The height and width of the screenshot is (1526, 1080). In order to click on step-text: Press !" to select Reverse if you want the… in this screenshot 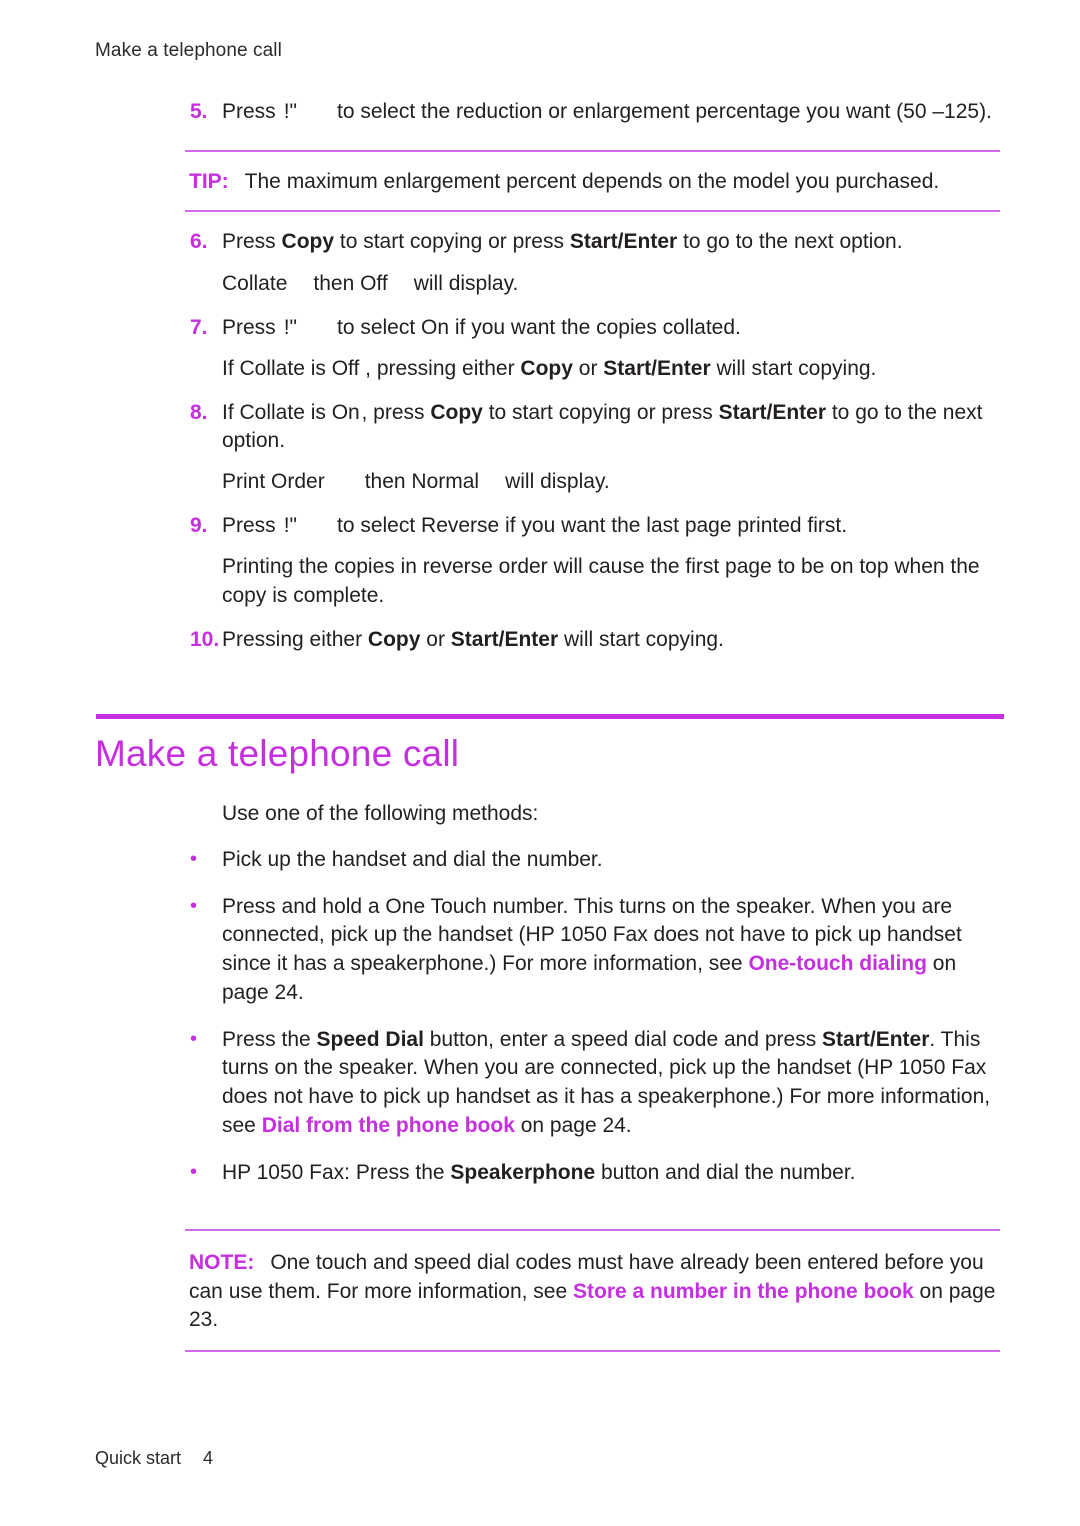, I will do `click(613, 526)`.